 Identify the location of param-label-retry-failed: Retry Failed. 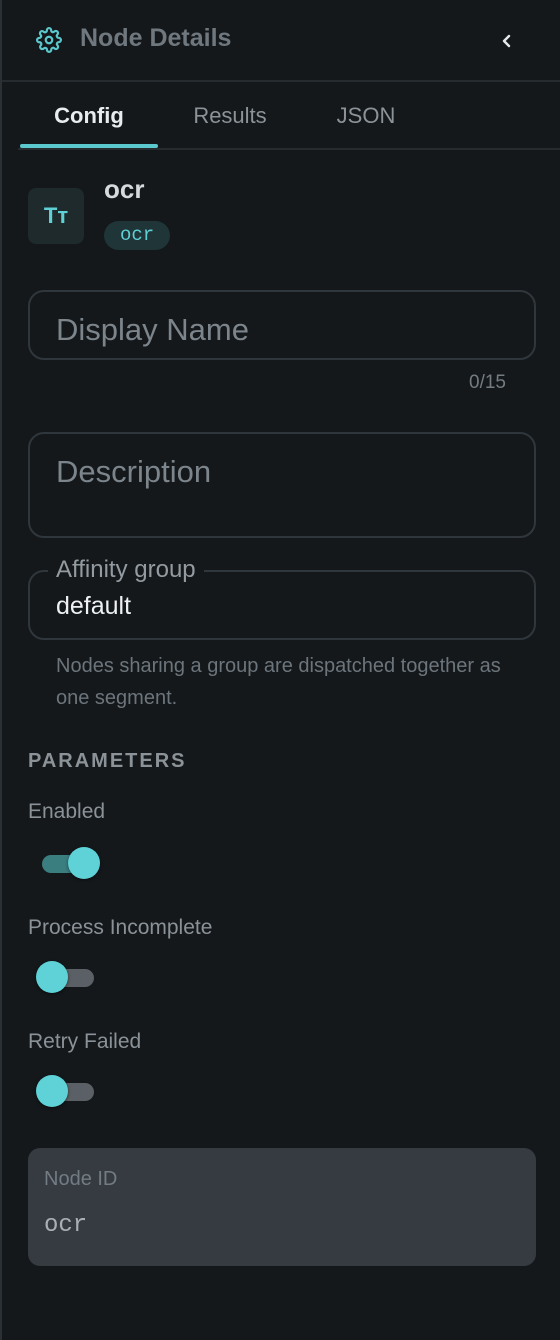
(85, 1041).